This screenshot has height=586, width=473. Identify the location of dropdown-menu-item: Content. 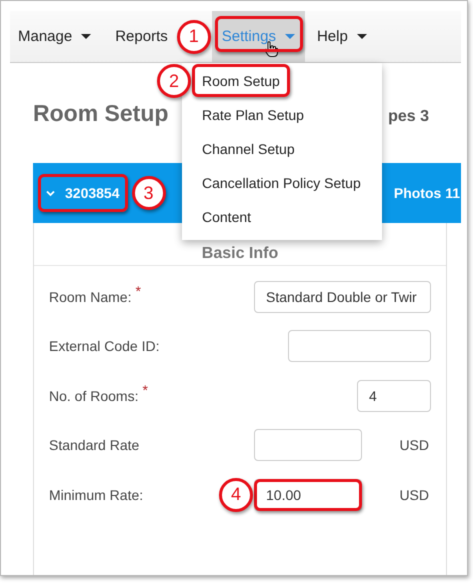
(227, 217).